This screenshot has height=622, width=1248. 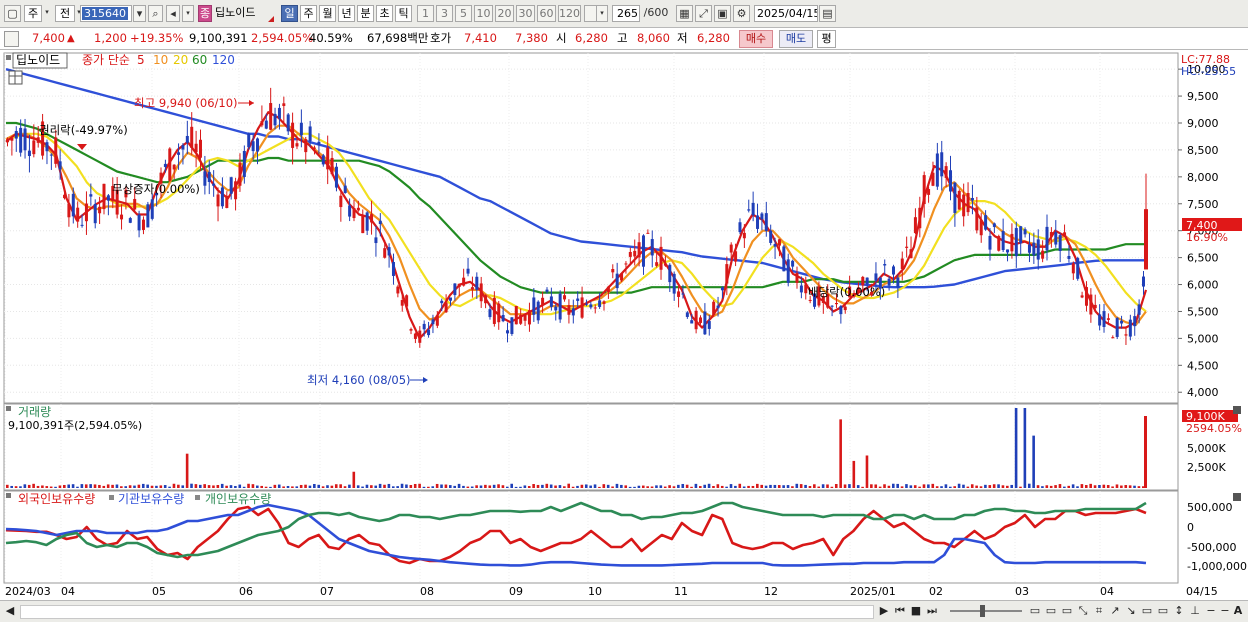 What do you see at coordinates (1163, 611) in the screenshot?
I see `tool-9-icon: ▭` at bounding box center [1163, 611].